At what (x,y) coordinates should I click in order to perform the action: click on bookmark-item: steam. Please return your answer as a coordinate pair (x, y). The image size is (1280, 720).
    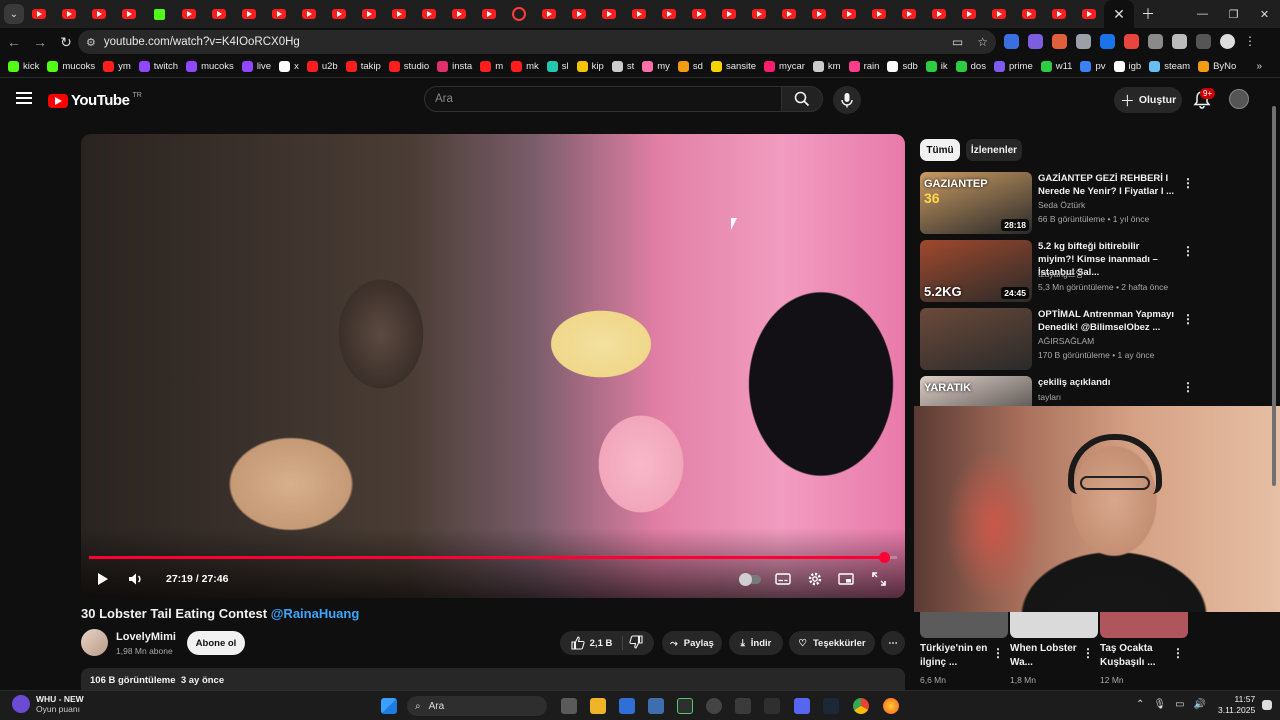
    Looking at the image, I should click on (1169, 66).